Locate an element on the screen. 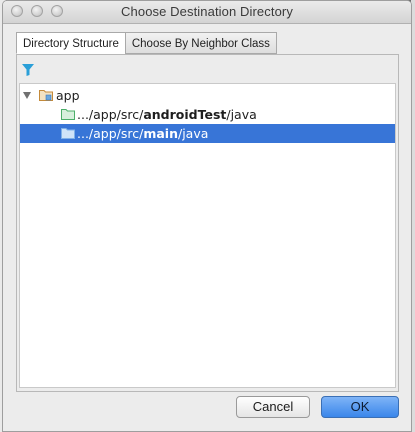  title-bar: Choose Destination Directory is located at coordinates (207, 12).